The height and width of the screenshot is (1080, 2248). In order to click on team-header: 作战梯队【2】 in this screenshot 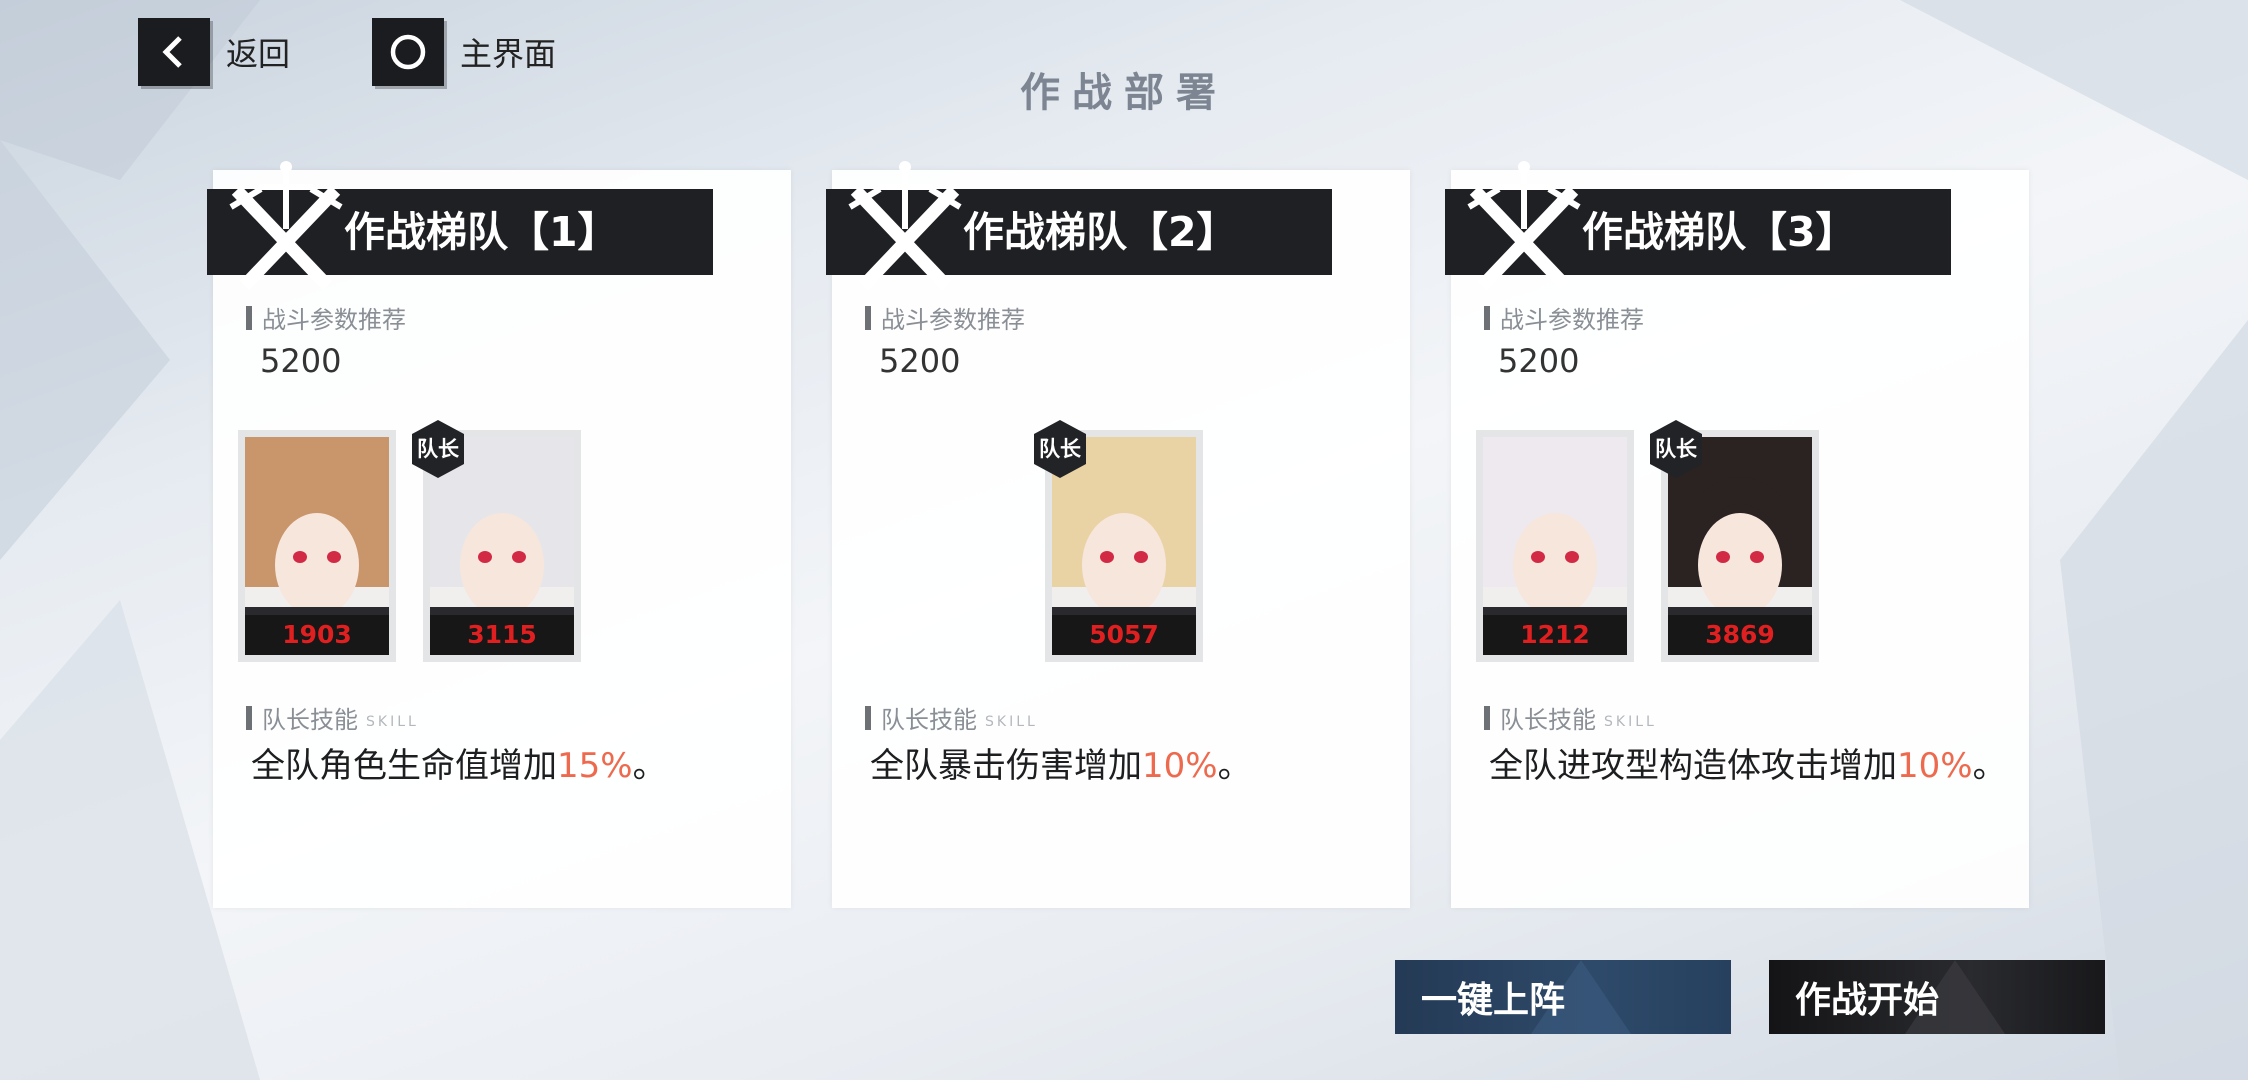, I will do `click(1079, 226)`.